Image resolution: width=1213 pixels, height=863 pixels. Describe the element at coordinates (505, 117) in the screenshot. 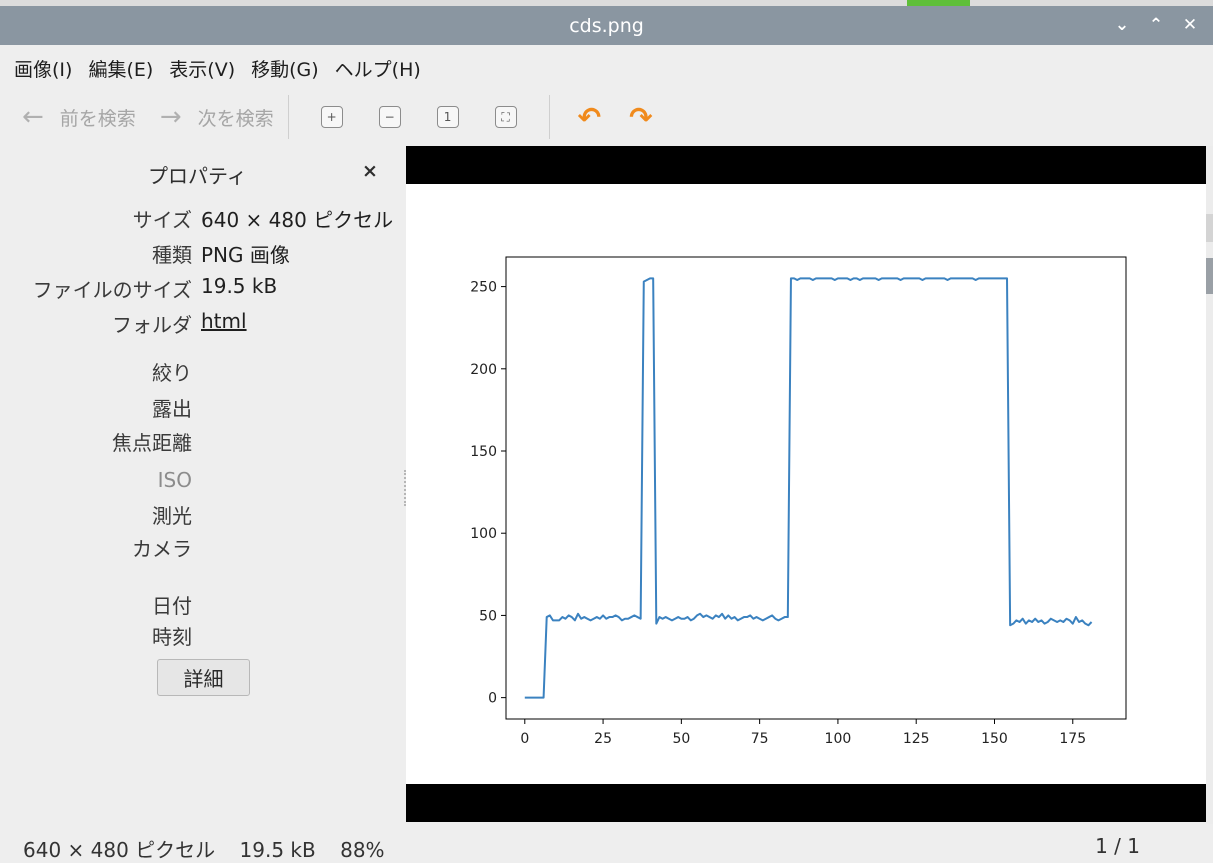

I see `zoom-fit-icon: ⛶` at that location.